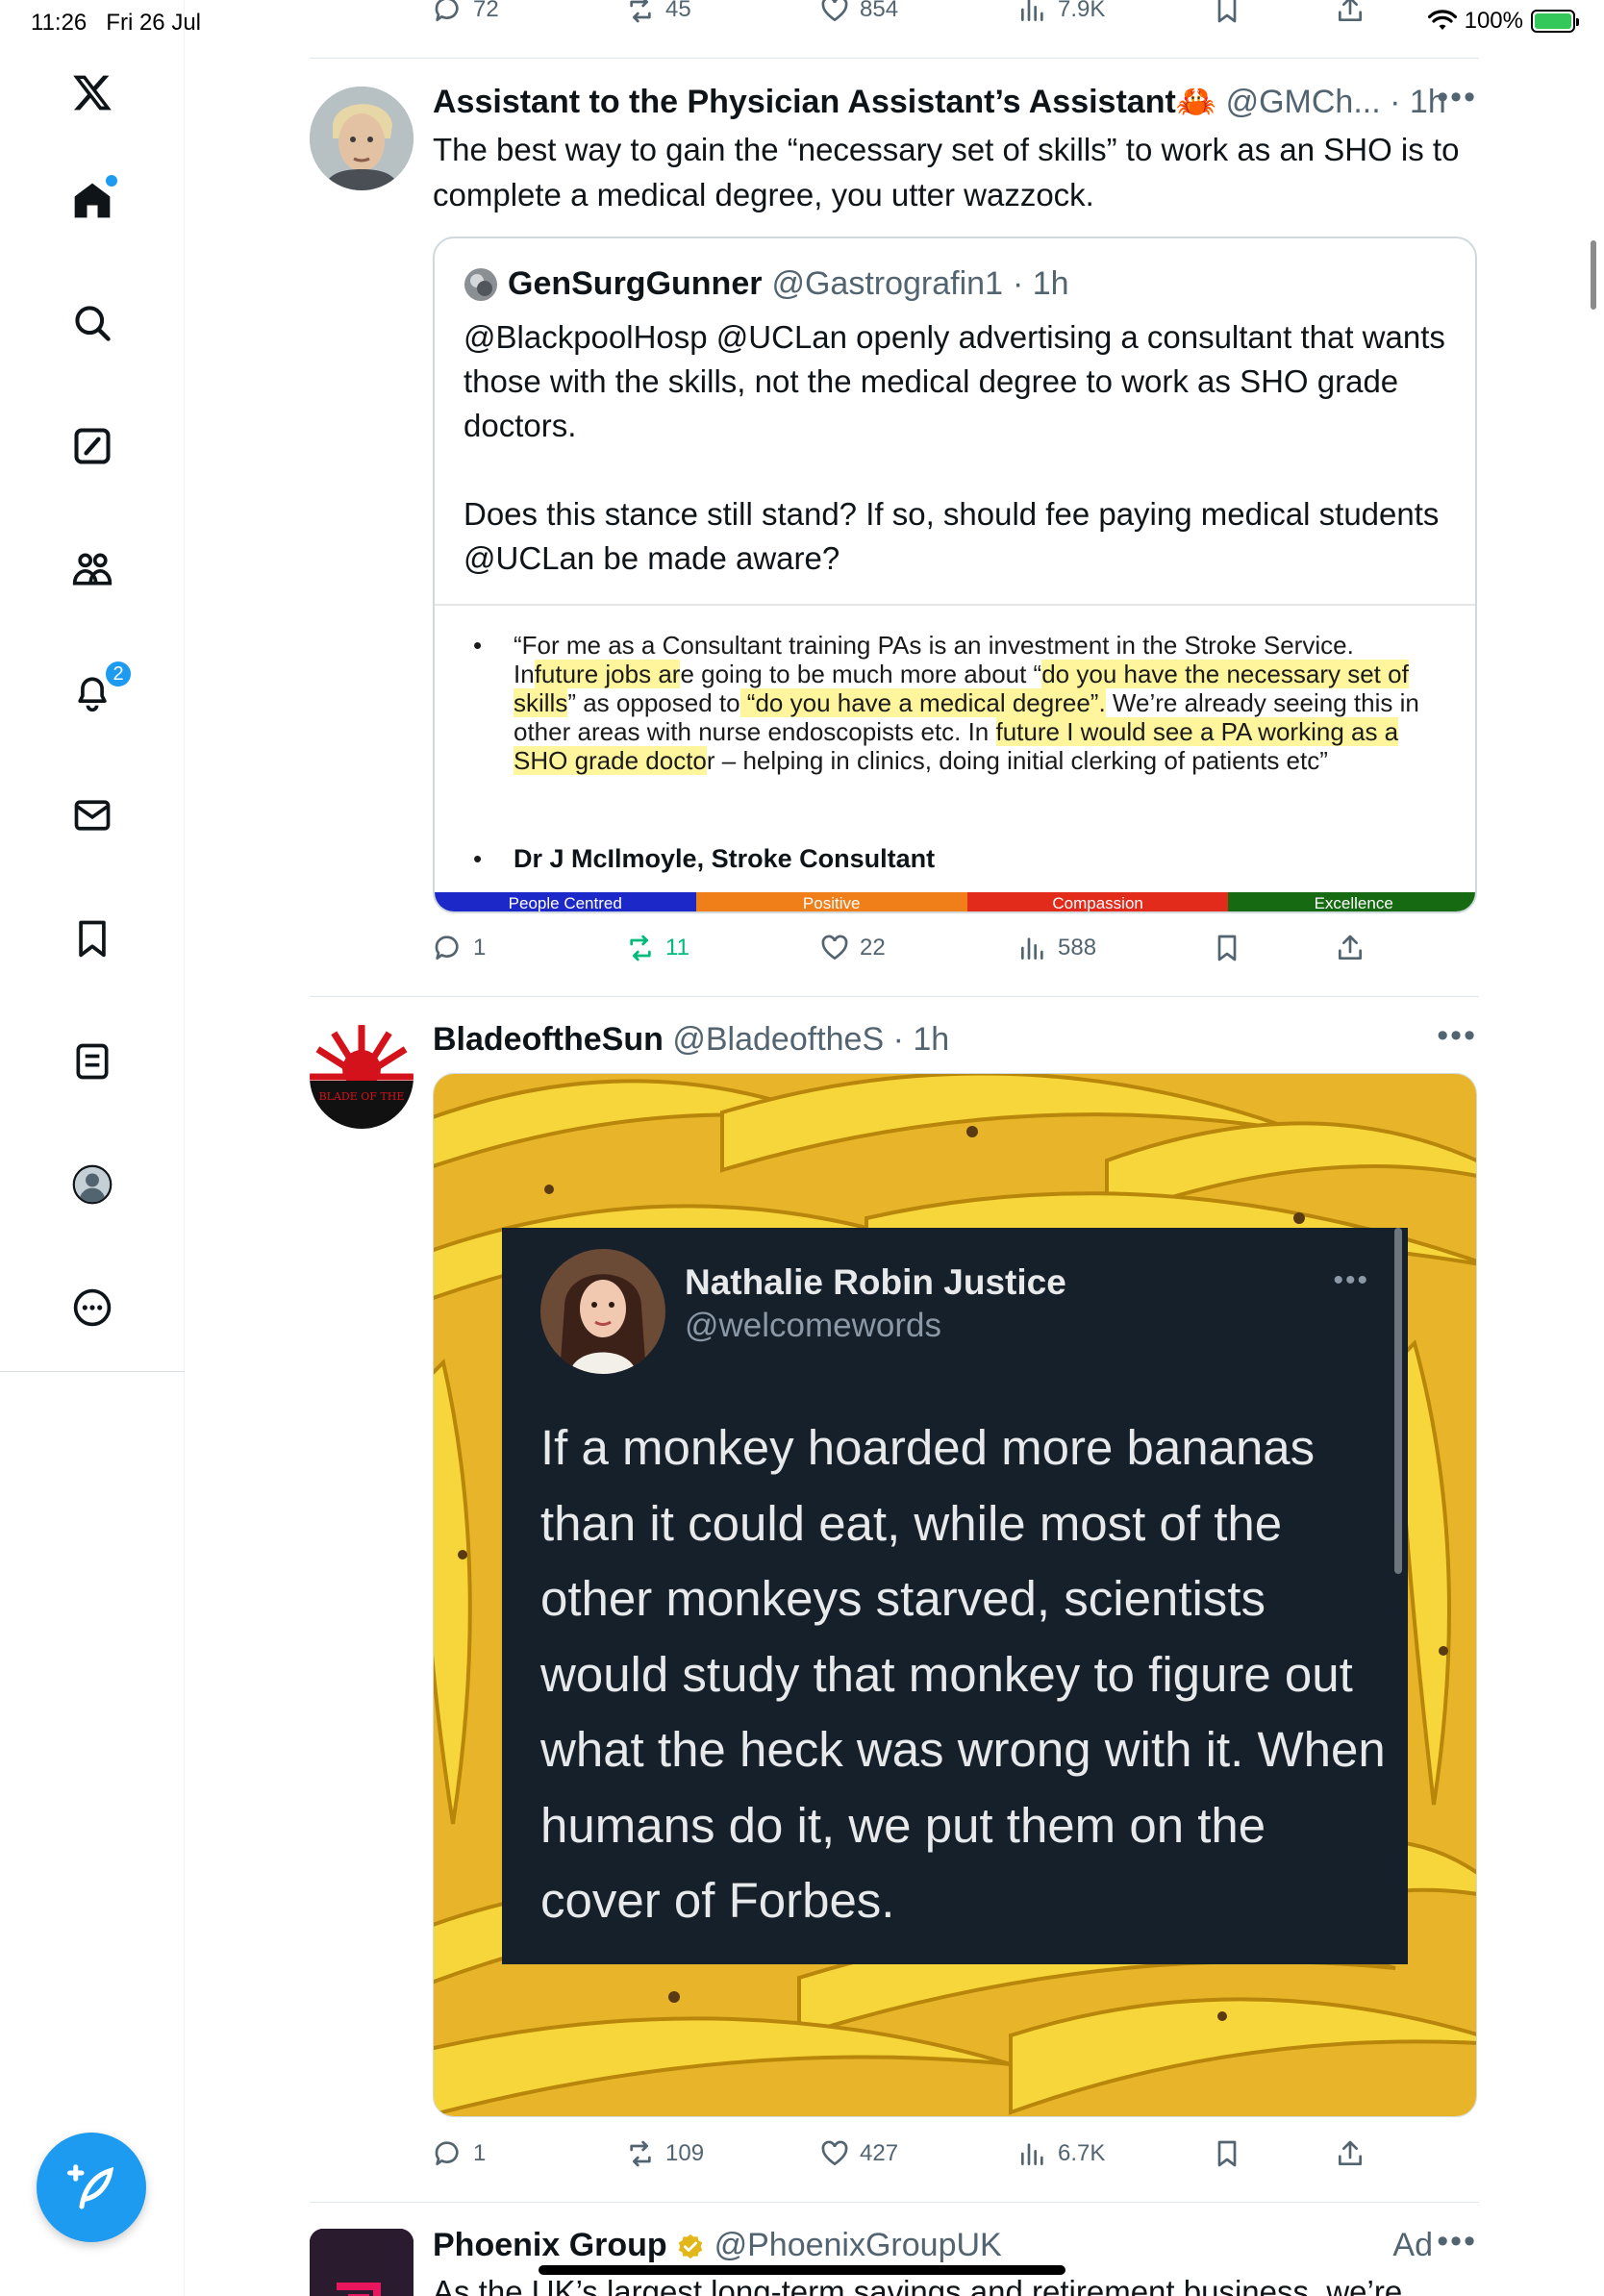 The width and height of the screenshot is (1604, 2296). What do you see at coordinates (1442, 20) in the screenshot?
I see `wifi-icon` at bounding box center [1442, 20].